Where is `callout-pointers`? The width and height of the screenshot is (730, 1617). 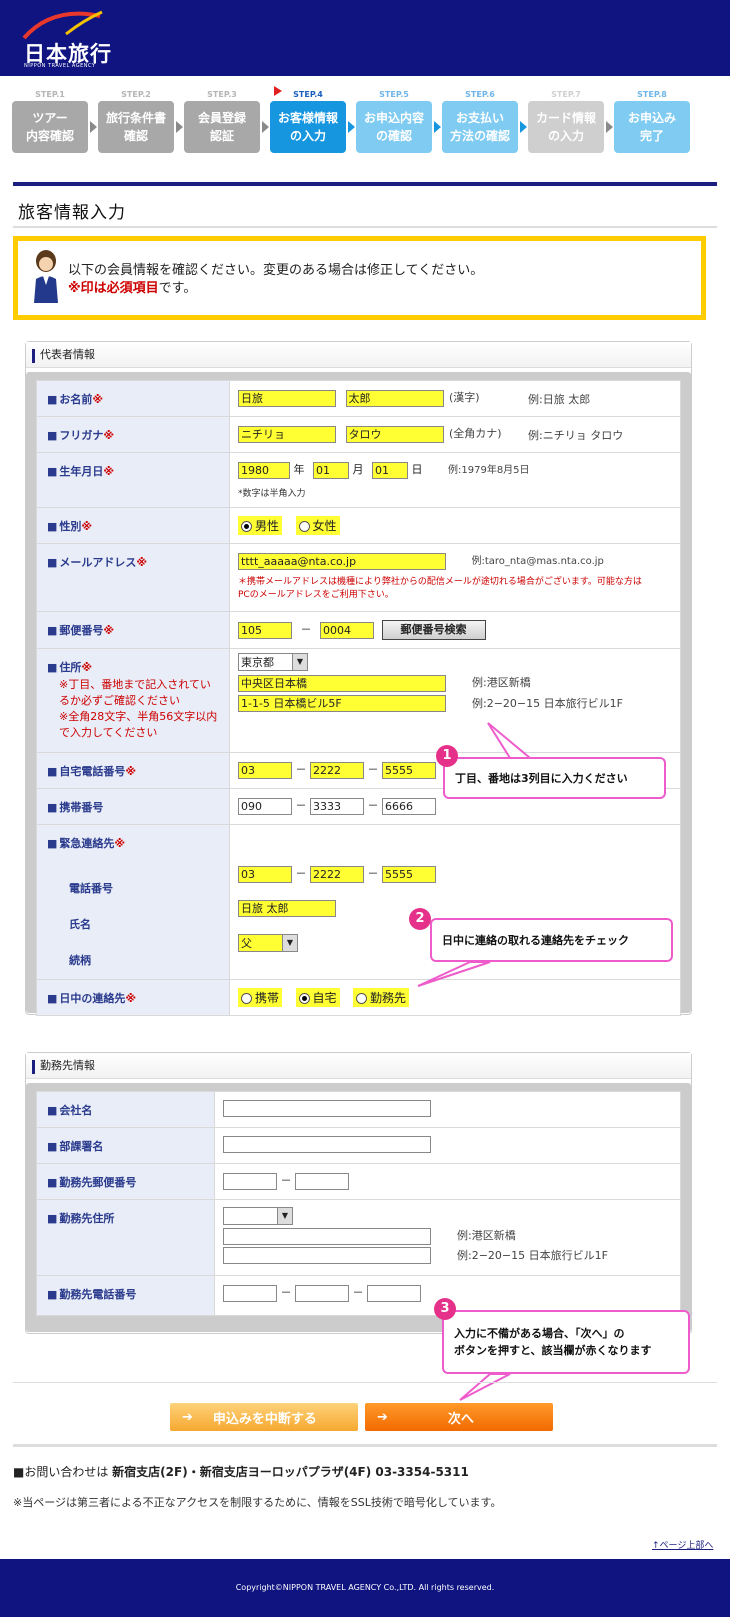
callout-pointers is located at coordinates (475, 1061).